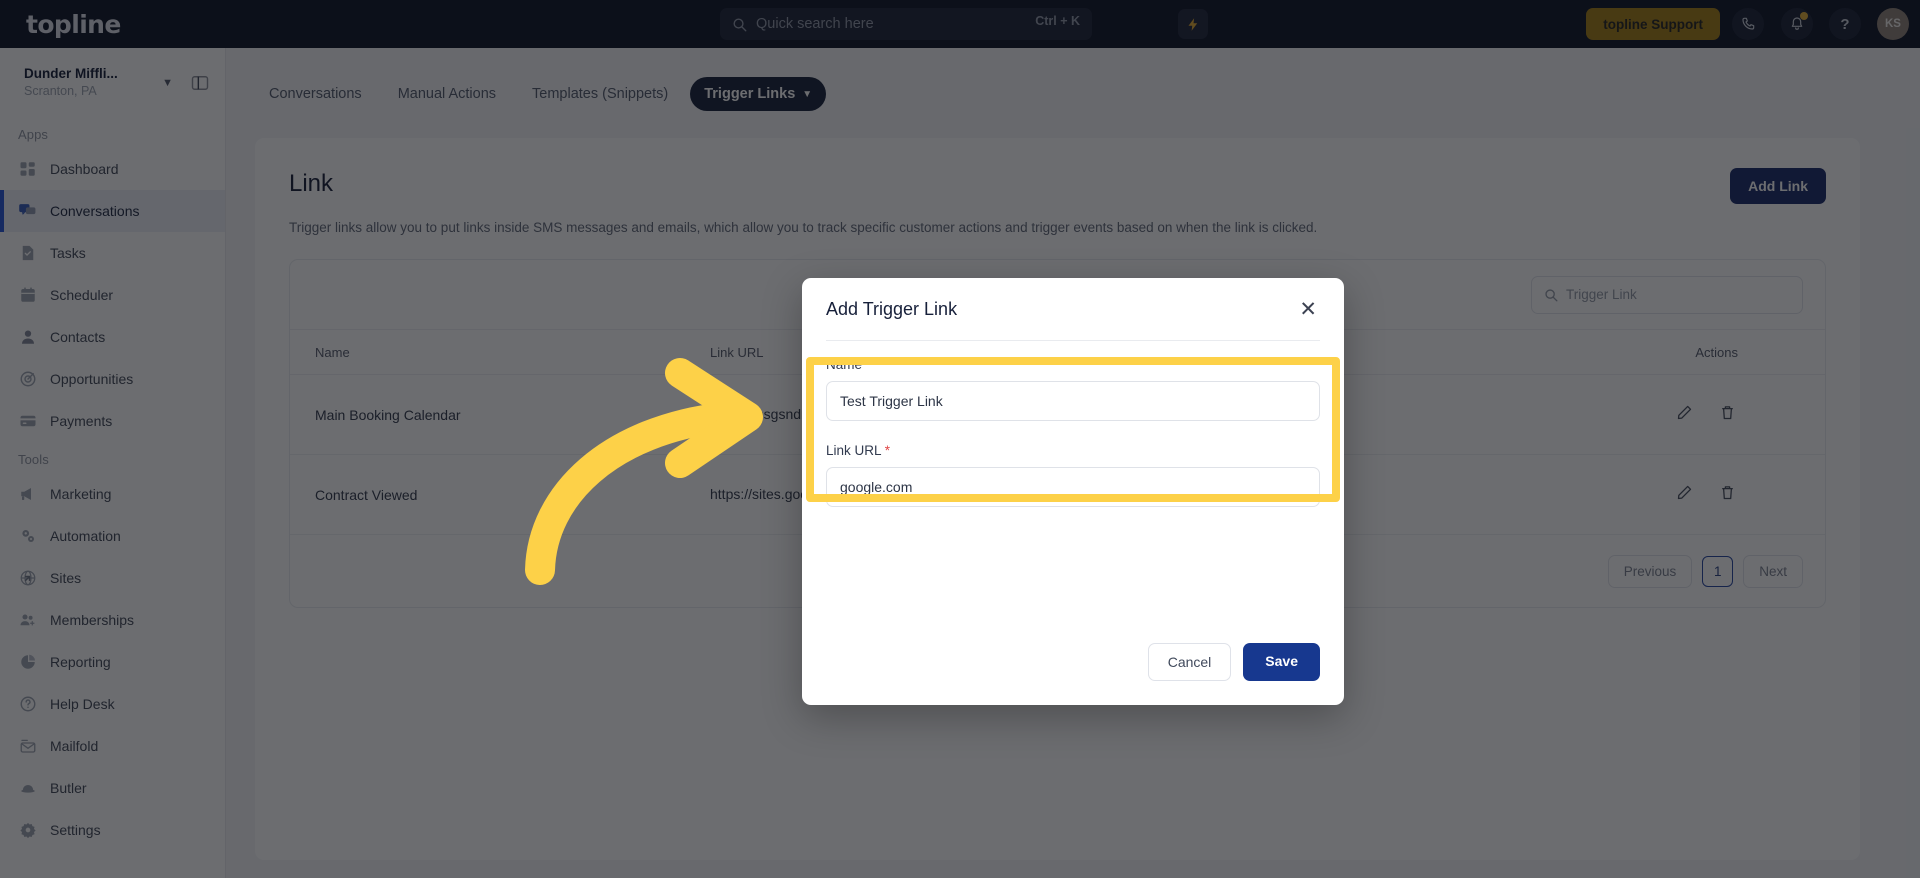 Image resolution: width=1920 pixels, height=878 pixels. Describe the element at coordinates (1073, 487) in the screenshot. I see `link-url-input: google.com` at that location.